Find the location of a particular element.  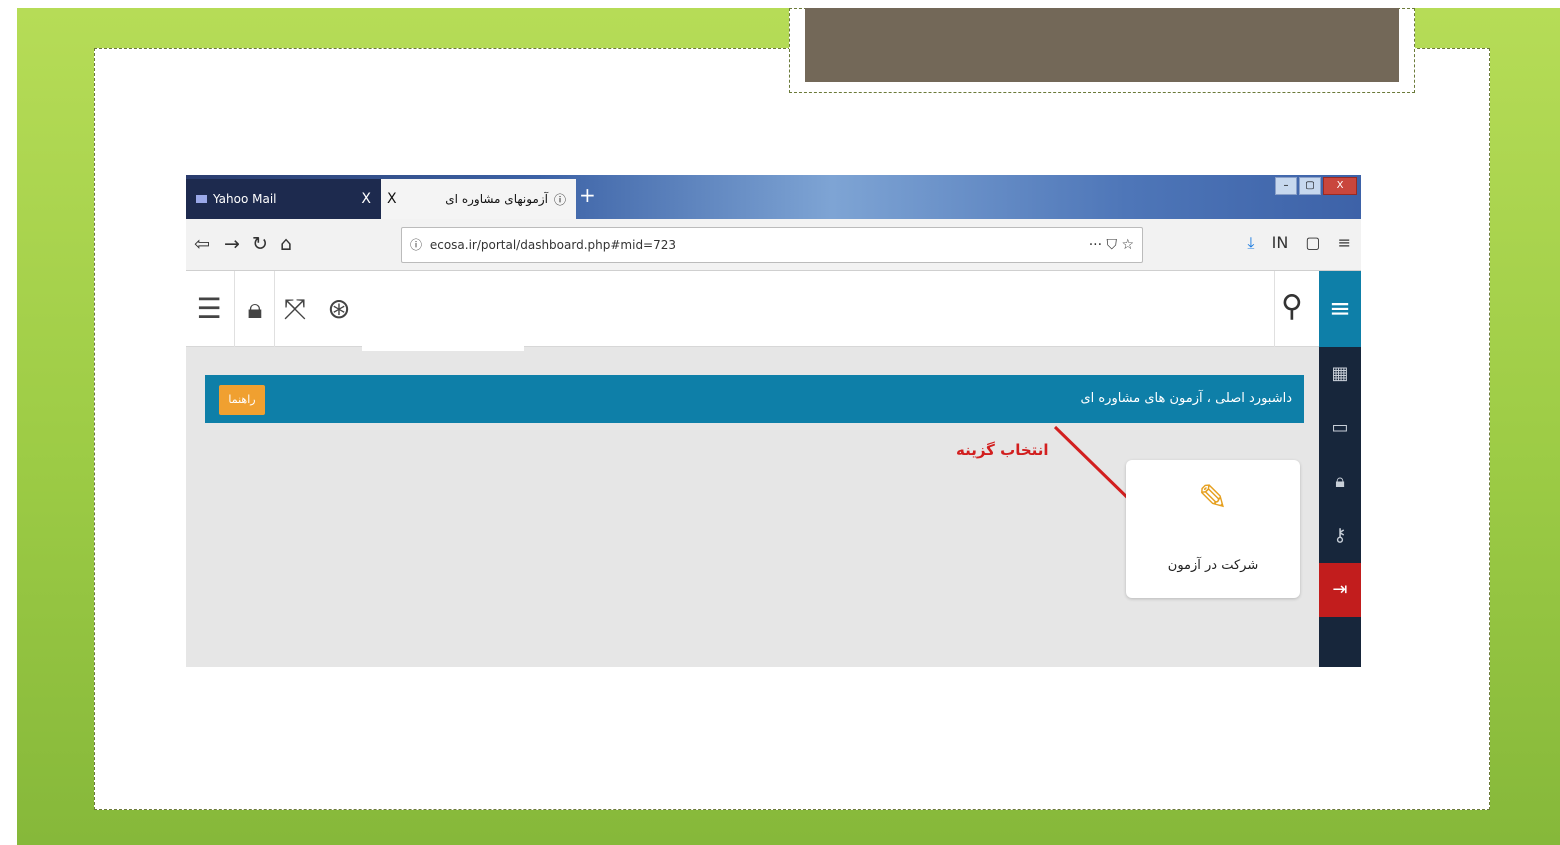

pencil-icon: ✎ is located at coordinates (1213, 498).